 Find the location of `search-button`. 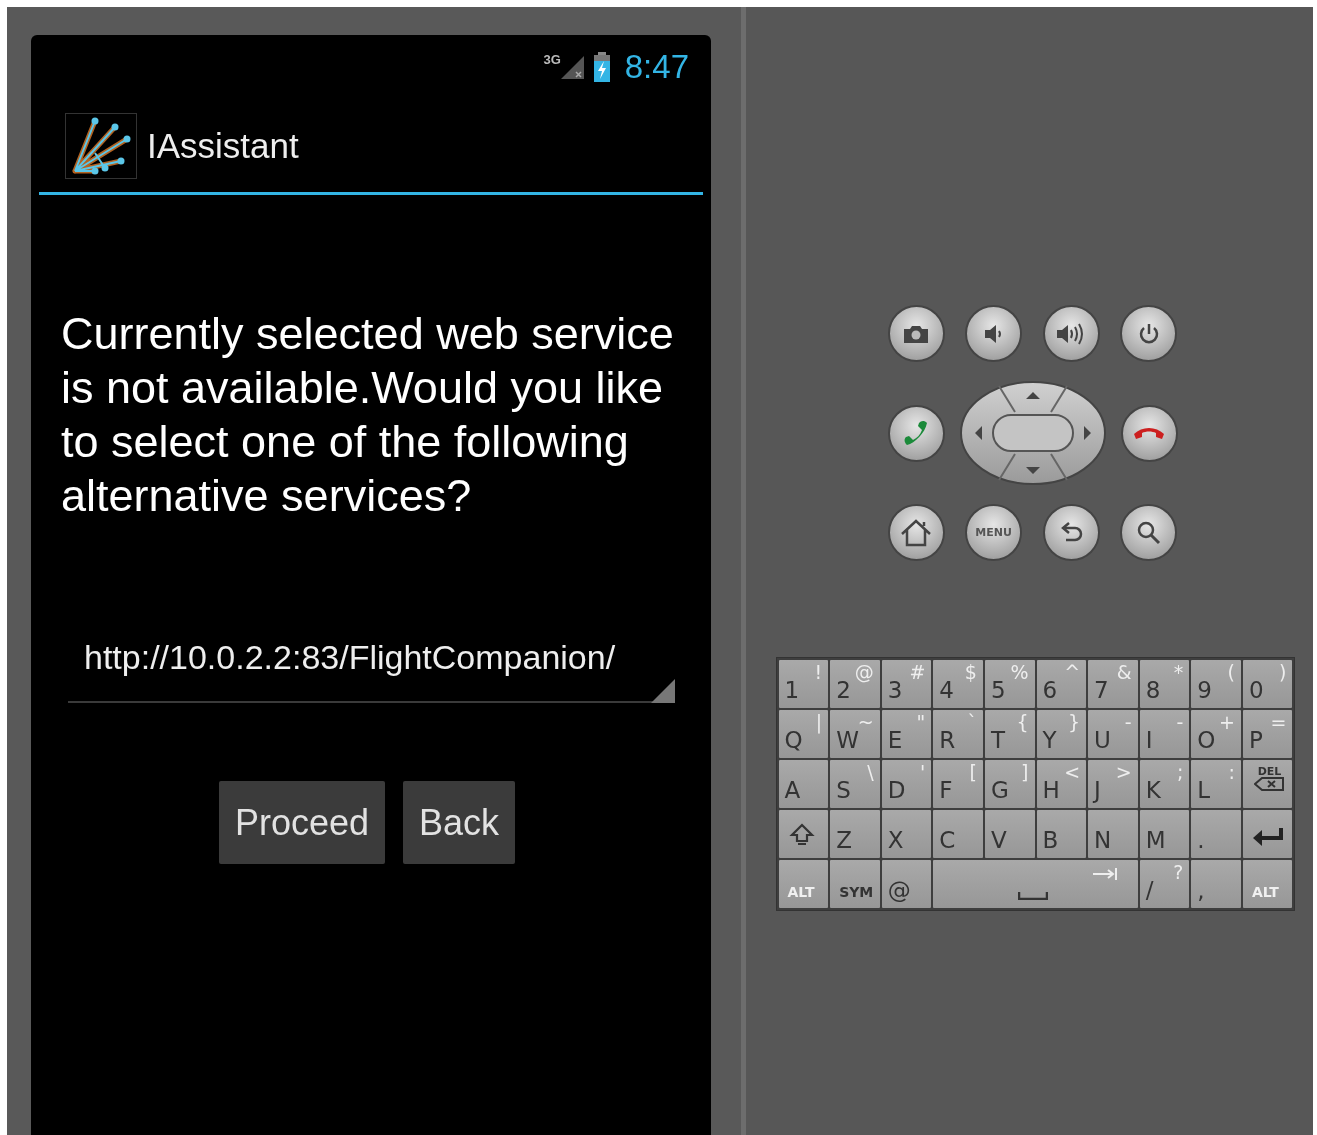

search-button is located at coordinates (1149, 532).